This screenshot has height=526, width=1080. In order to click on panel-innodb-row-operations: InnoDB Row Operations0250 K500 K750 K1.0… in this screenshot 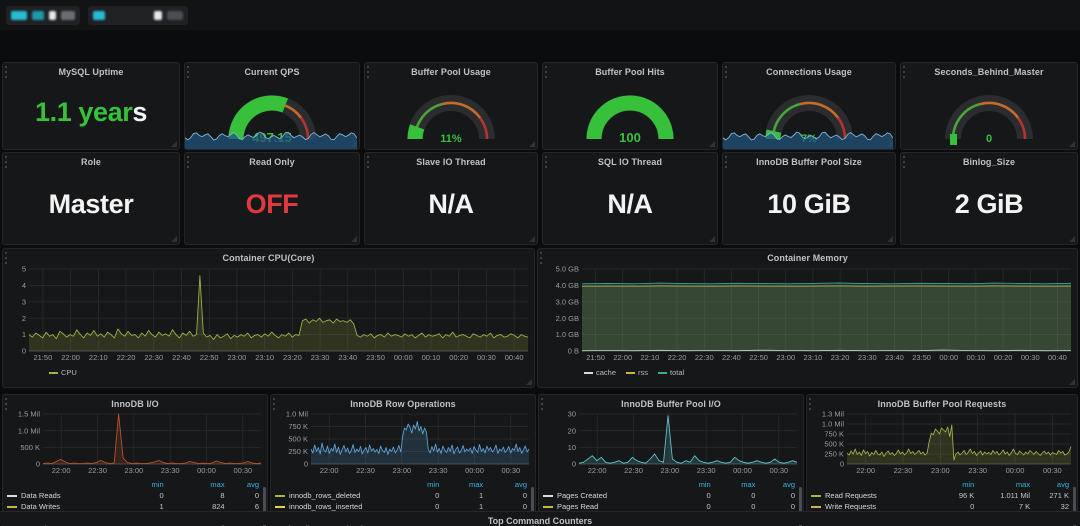, I will do `click(403, 460)`.